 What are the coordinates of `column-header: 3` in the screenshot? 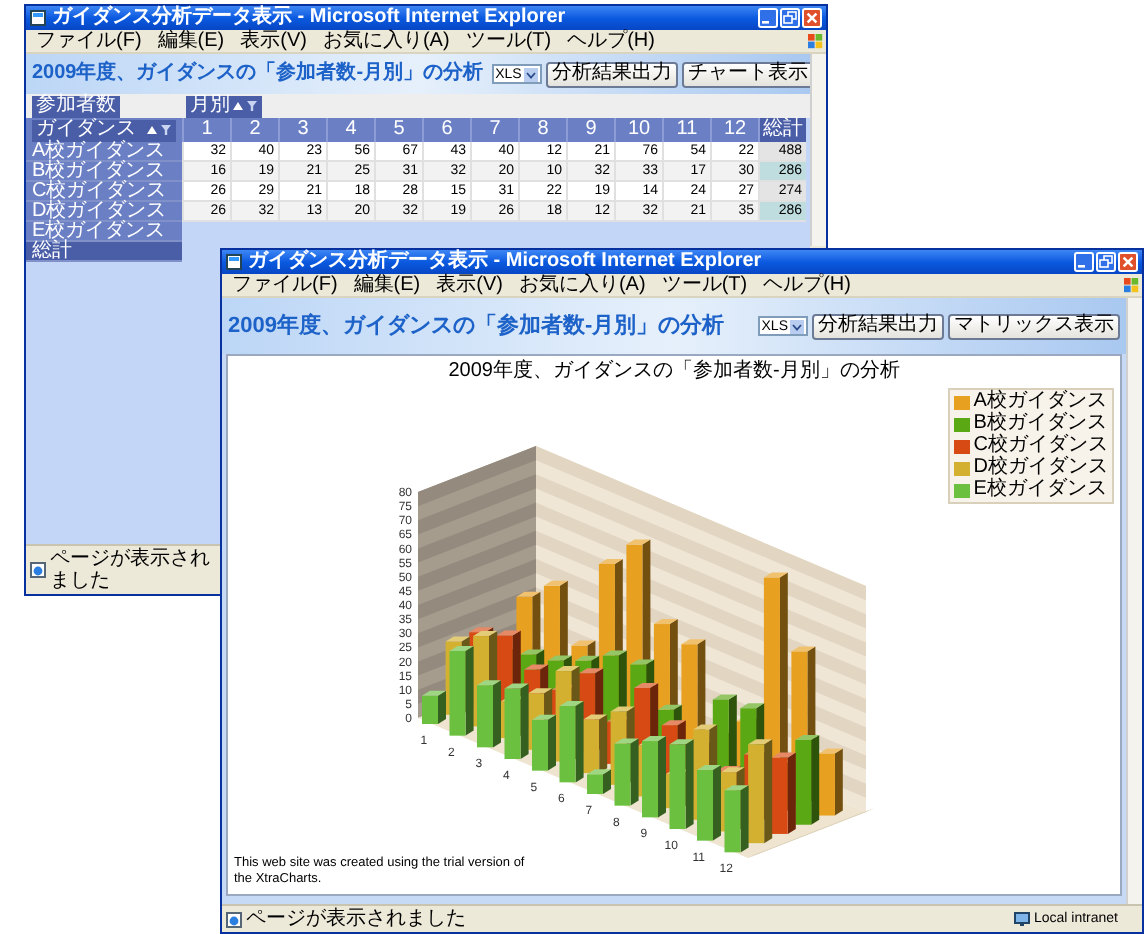 It's located at (302, 130).